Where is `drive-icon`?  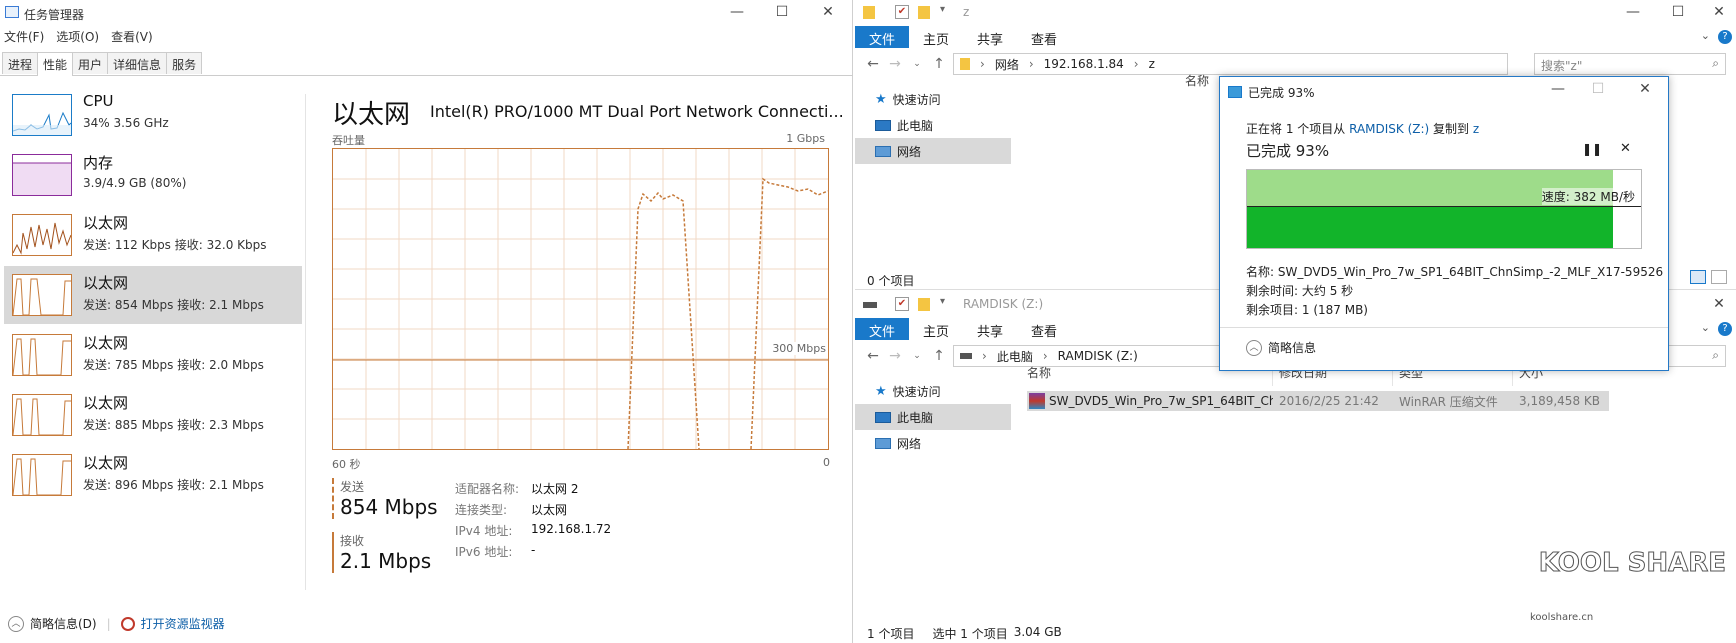 drive-icon is located at coordinates (870, 305).